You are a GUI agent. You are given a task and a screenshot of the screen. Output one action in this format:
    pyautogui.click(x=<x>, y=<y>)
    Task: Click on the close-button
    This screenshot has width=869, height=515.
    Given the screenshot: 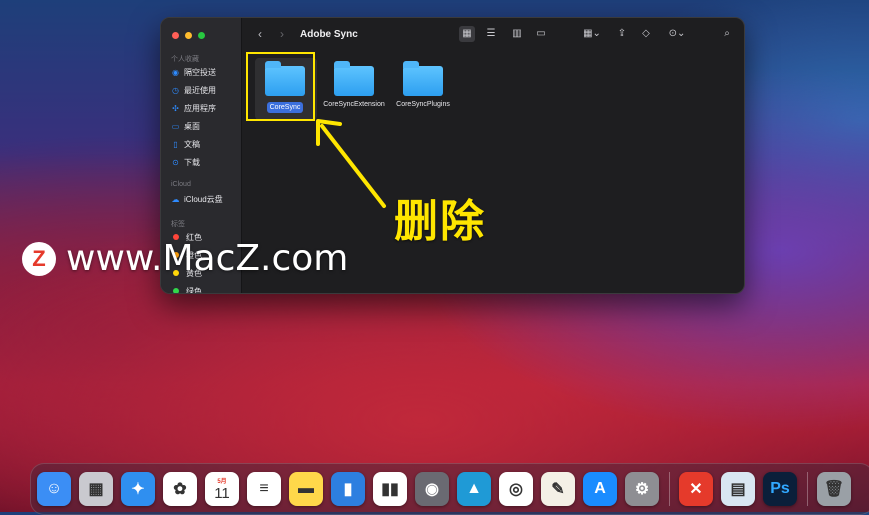 What is the action you would take?
    pyautogui.click(x=175, y=35)
    